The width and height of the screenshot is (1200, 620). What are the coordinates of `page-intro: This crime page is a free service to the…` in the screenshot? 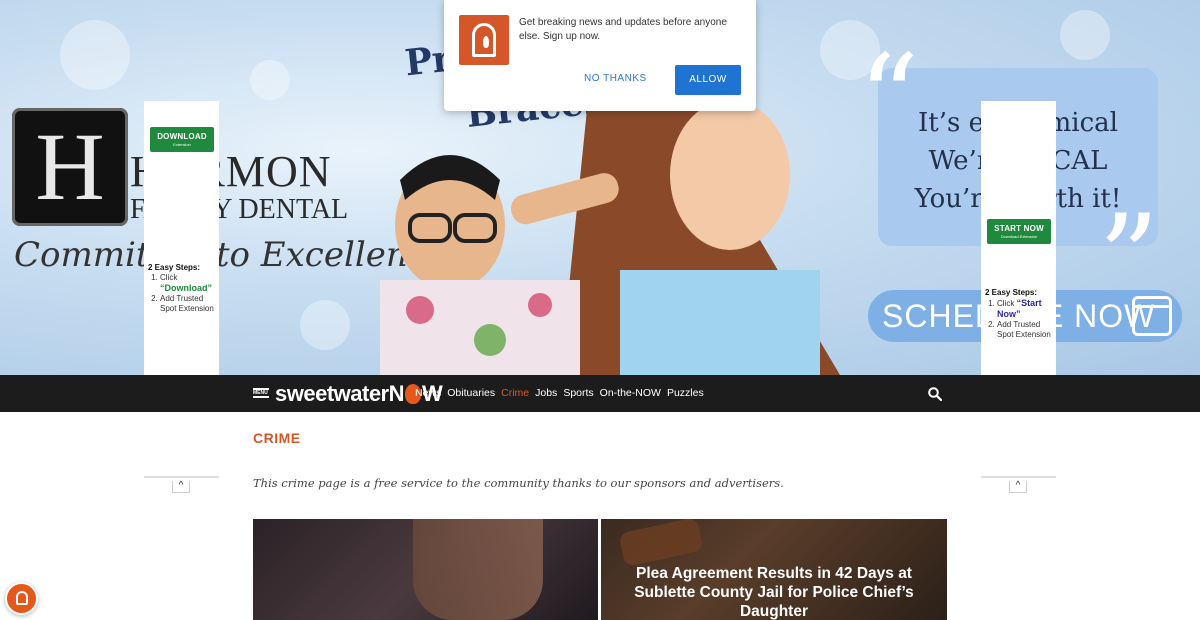 It's located at (518, 483).